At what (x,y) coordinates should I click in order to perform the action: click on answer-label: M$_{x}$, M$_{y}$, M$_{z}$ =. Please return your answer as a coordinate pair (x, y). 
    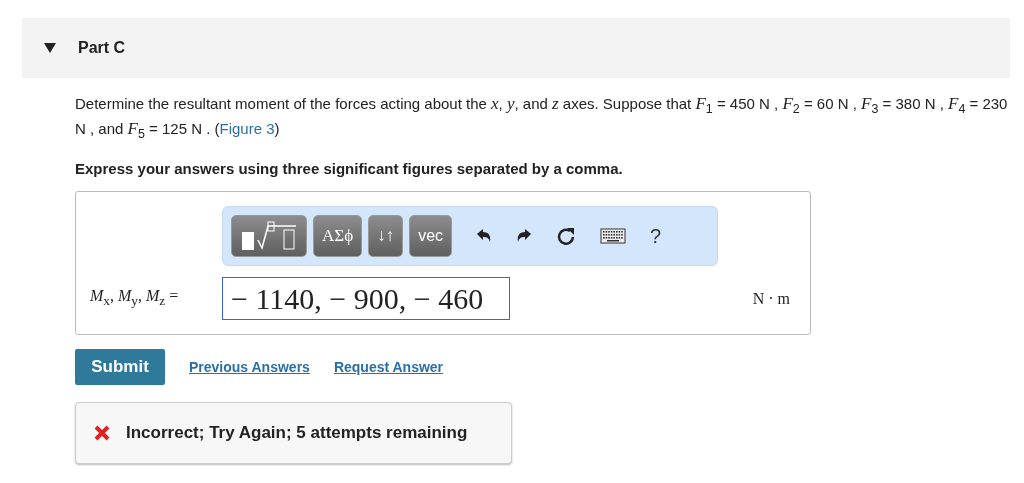
    Looking at the image, I should click on (135, 298).